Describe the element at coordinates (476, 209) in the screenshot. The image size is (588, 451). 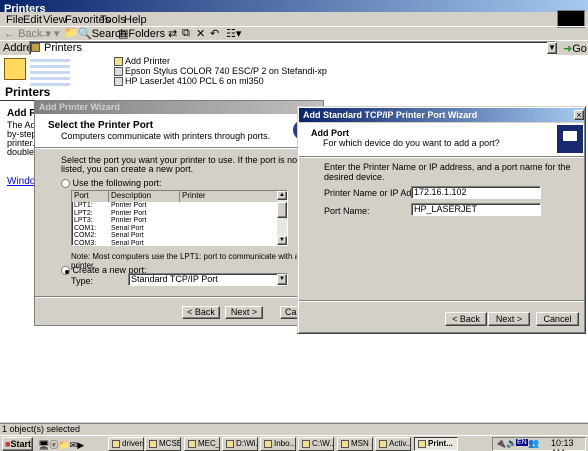
I see `port-name-input: HP_LASERJET` at that location.